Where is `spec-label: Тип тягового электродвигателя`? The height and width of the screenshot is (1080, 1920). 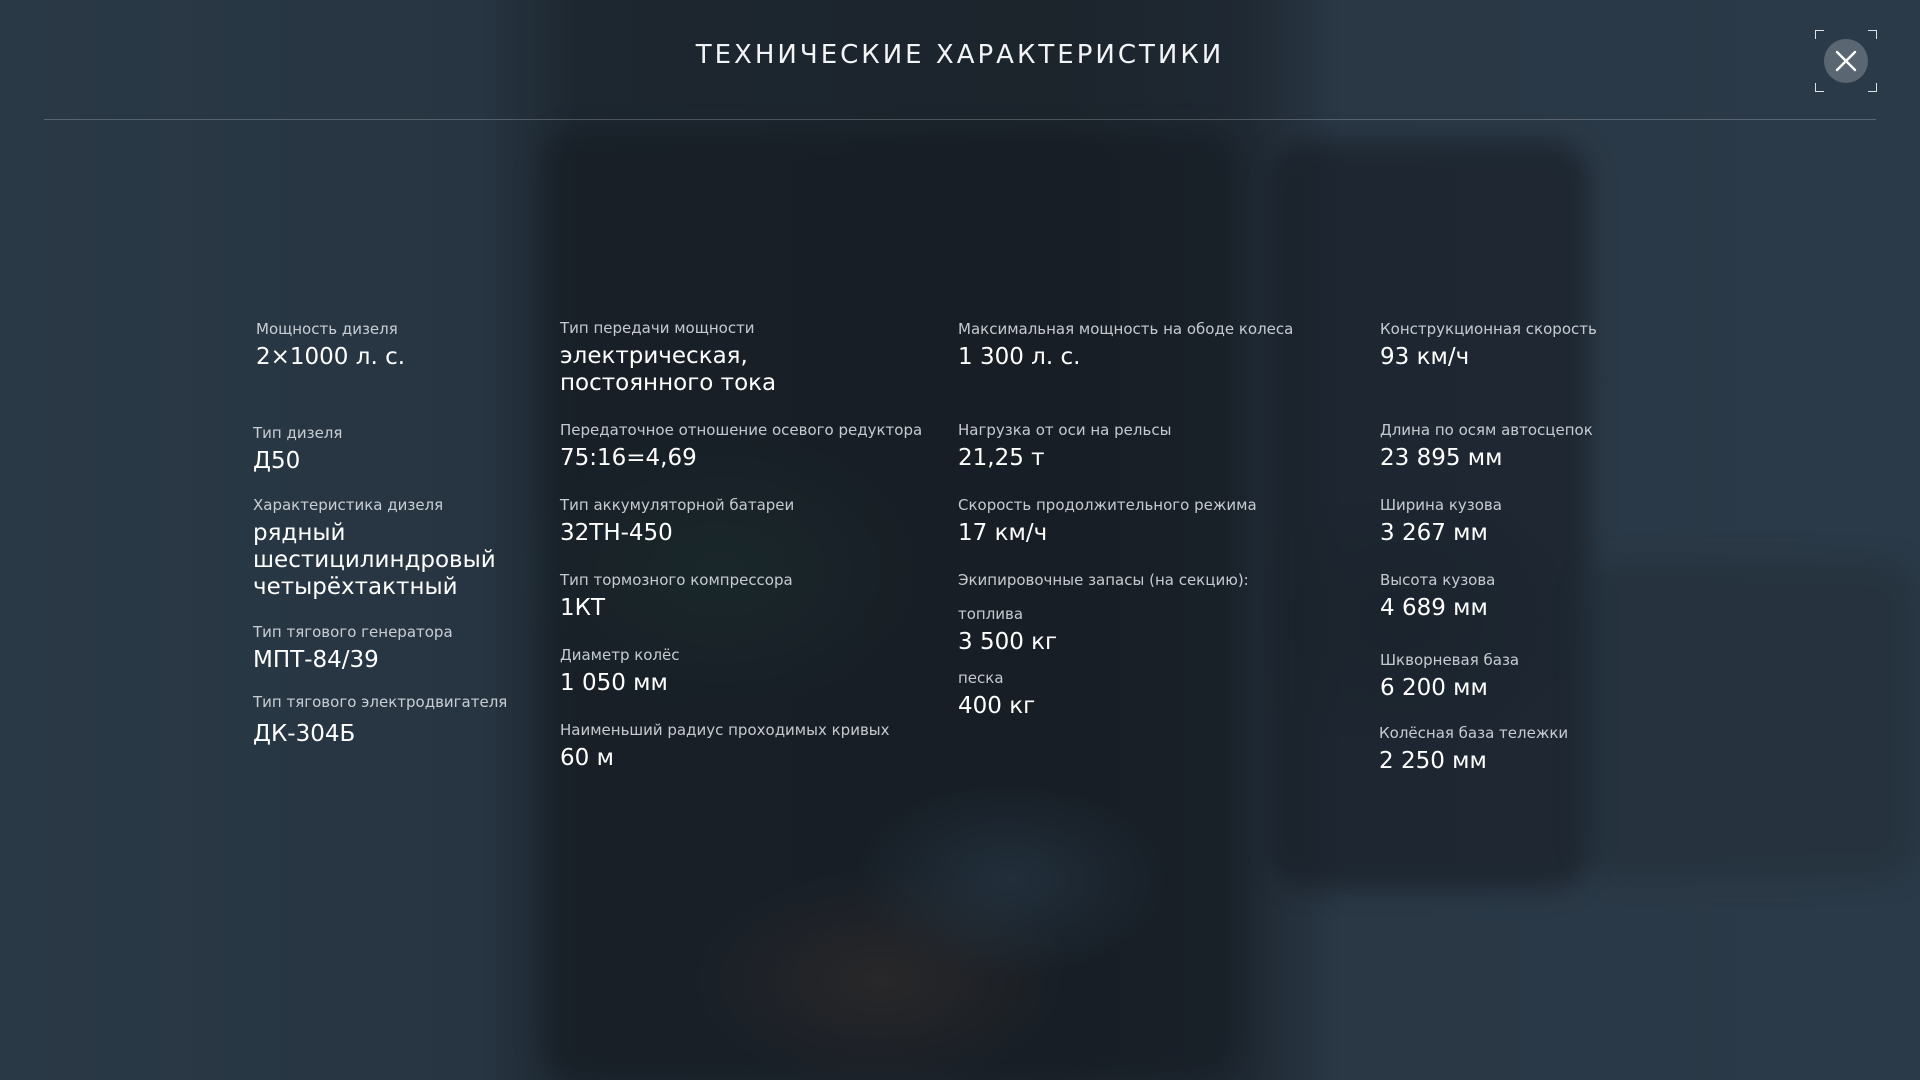
spec-label: Тип тягового электродвигателя is located at coordinates (380, 702).